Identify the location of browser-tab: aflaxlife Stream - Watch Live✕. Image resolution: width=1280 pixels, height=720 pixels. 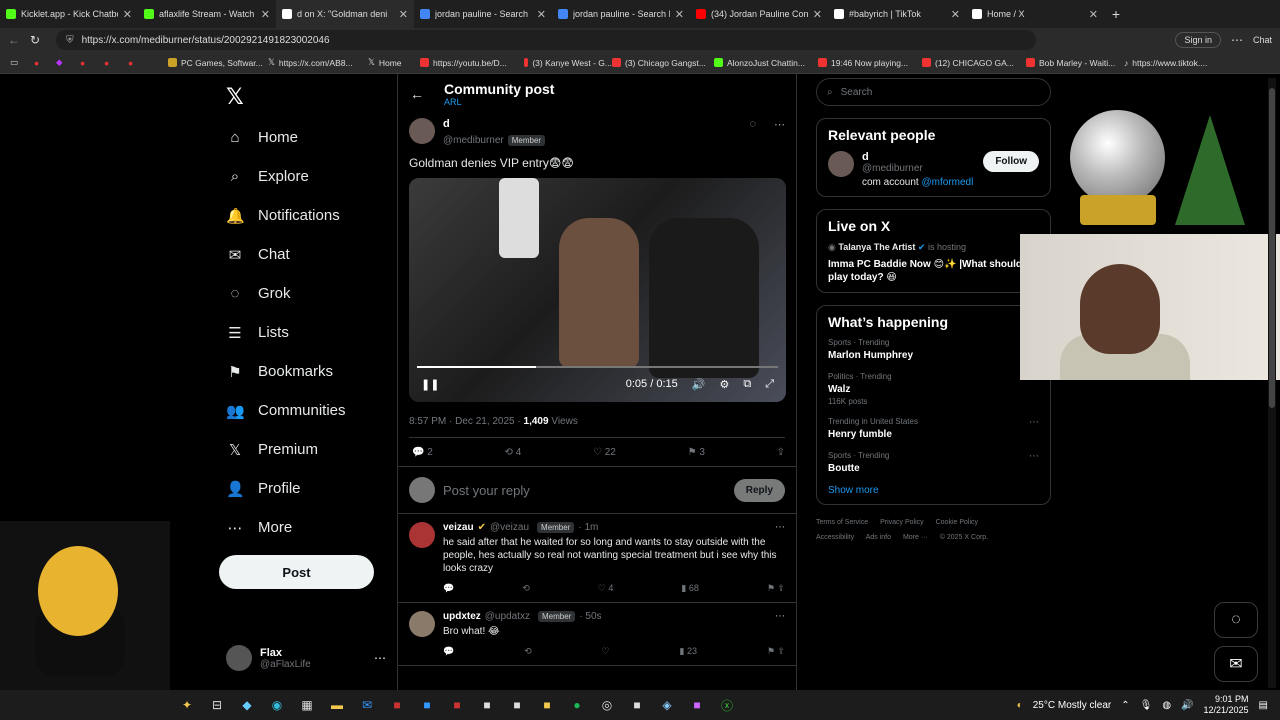
(207, 14).